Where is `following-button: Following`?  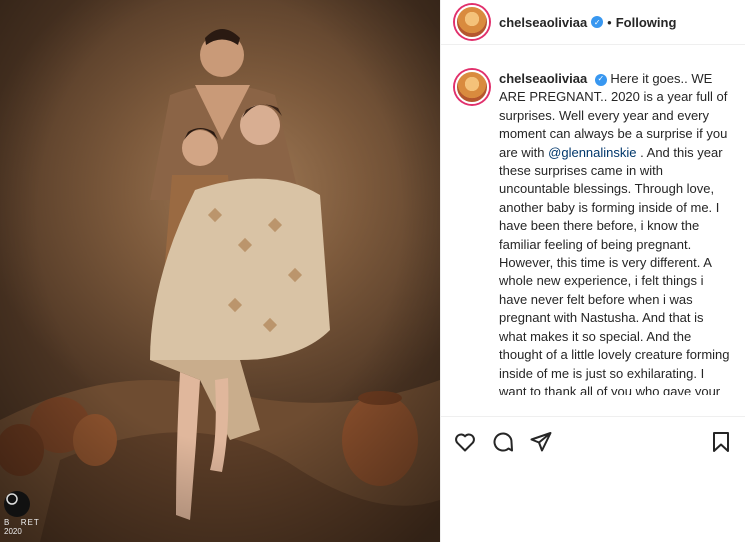
following-button: Following is located at coordinates (646, 22).